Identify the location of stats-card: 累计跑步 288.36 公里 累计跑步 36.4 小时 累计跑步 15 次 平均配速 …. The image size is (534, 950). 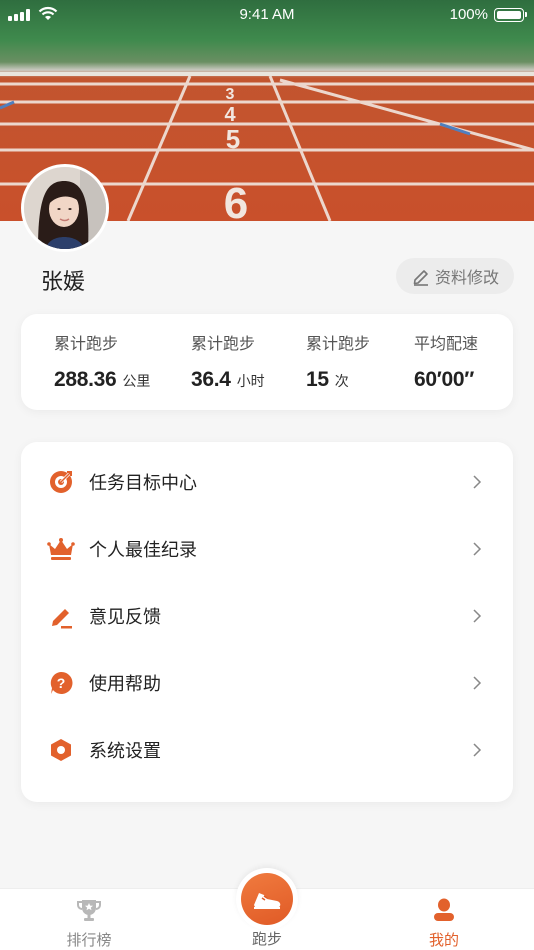
(267, 362).